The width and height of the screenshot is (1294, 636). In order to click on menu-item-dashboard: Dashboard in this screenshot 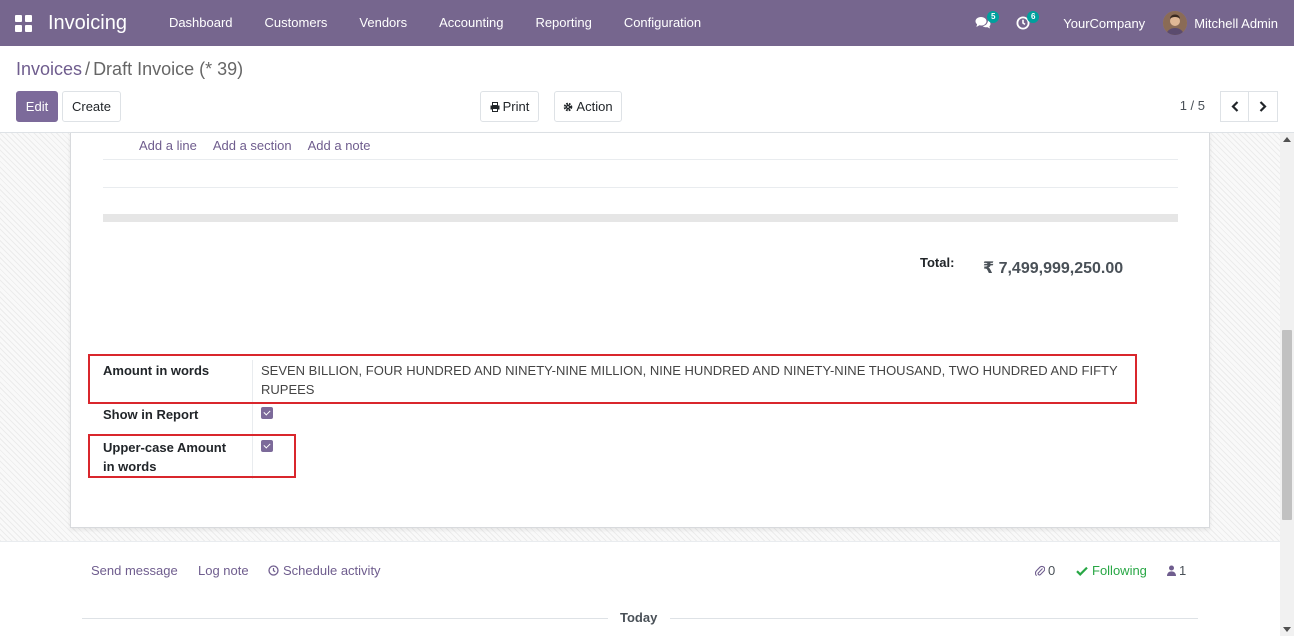, I will do `click(201, 23)`.